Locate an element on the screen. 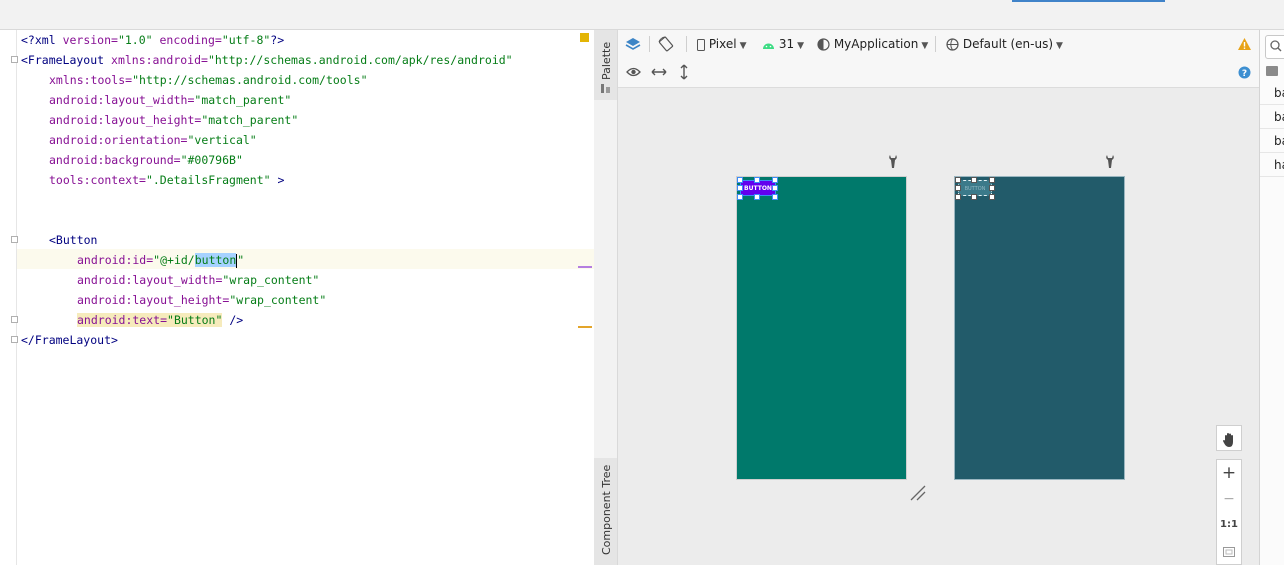  theme-selector: MyApplication ▼ is located at coordinates (872, 44).